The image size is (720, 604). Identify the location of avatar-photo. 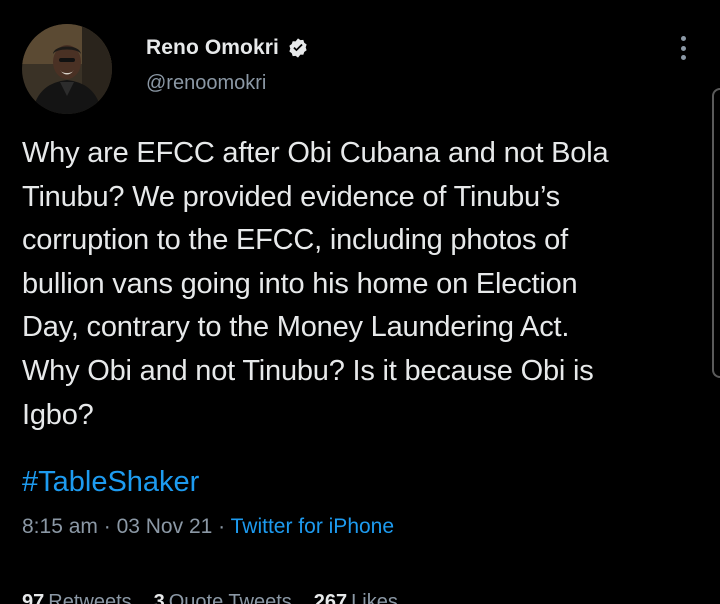
(67, 69).